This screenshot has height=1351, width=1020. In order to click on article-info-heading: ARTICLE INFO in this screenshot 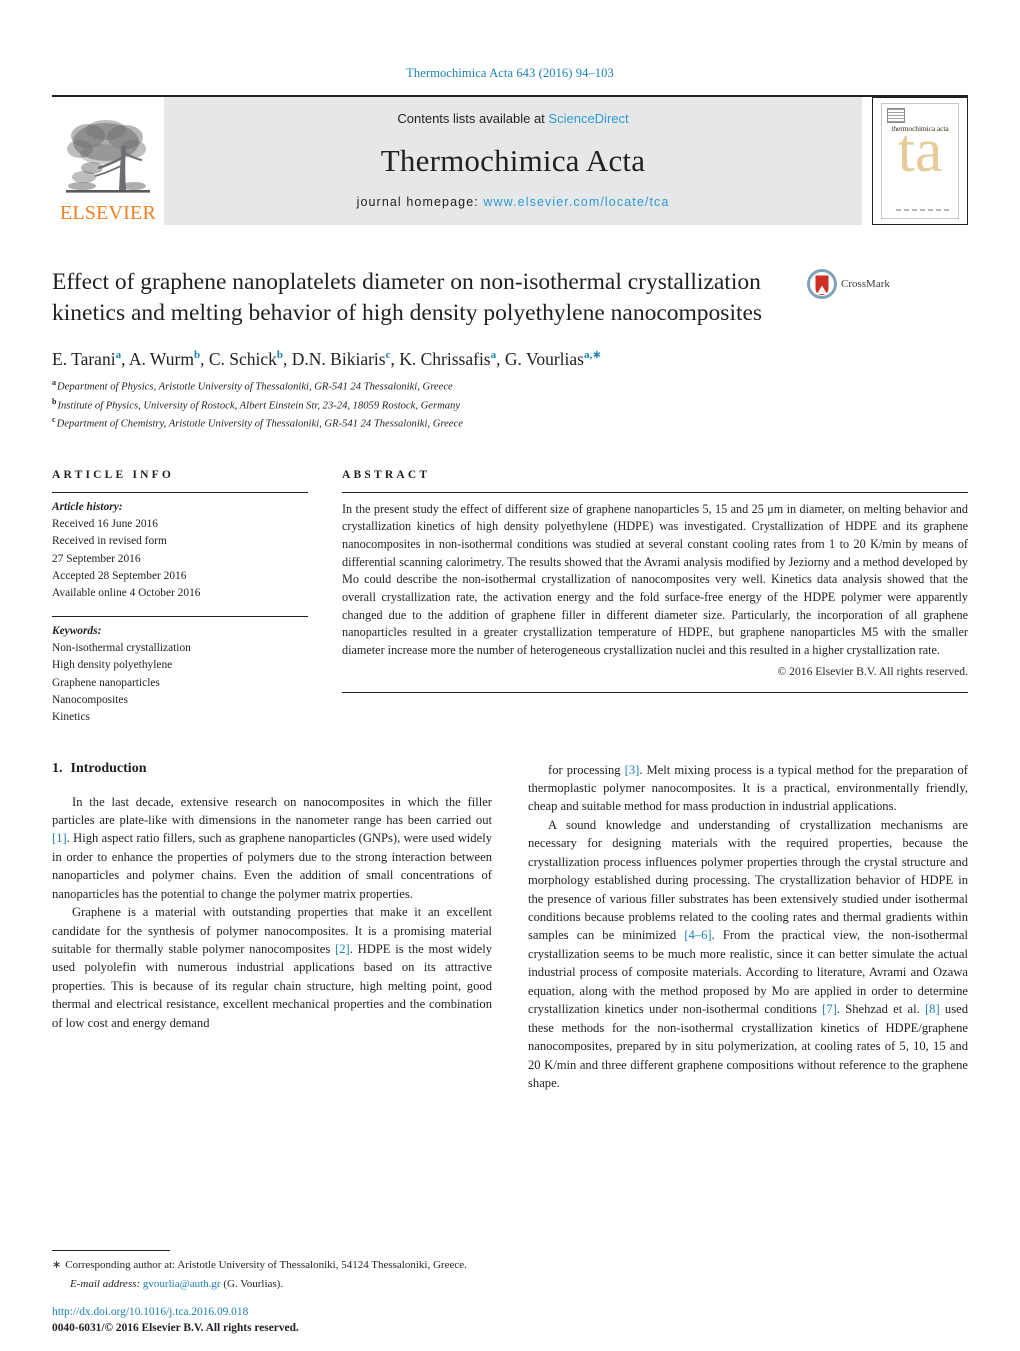, I will do `click(113, 474)`.